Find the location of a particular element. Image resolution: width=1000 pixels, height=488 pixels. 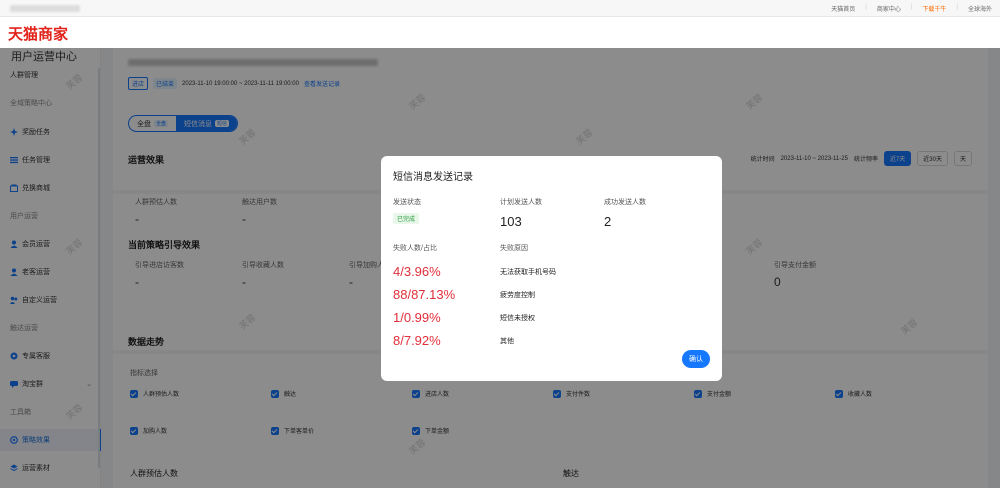

top-link-global: 全球海外 is located at coordinates (980, 8).